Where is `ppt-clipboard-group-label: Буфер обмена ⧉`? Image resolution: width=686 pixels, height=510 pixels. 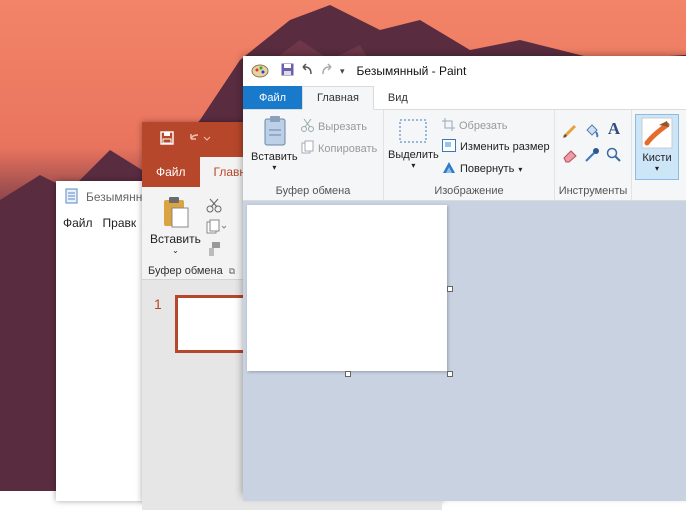
ppt-clipboard-group-label: Буфер обмена ⧉ is located at coordinates (191, 271).